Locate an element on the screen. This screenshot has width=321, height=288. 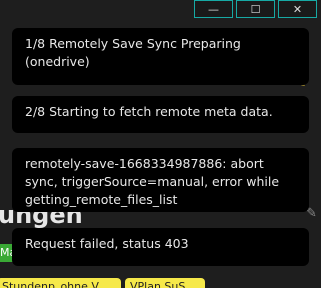
notice: 2/8 Starting to fetch remote meta data. is located at coordinates (160, 114).